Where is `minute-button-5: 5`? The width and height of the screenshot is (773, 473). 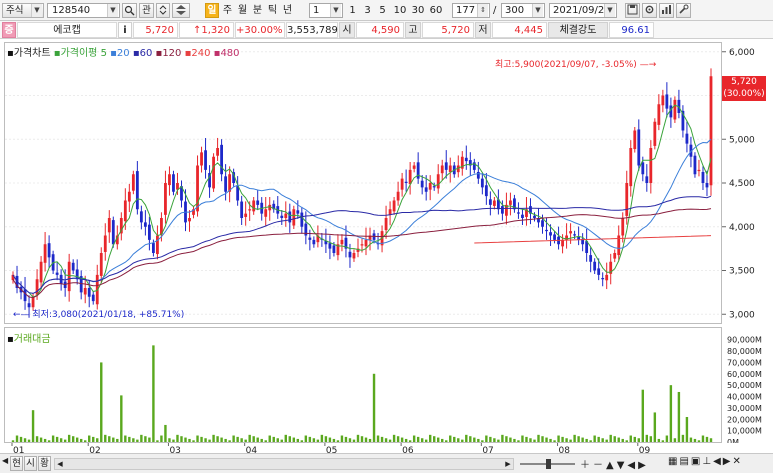 minute-button-5: 5 is located at coordinates (382, 10).